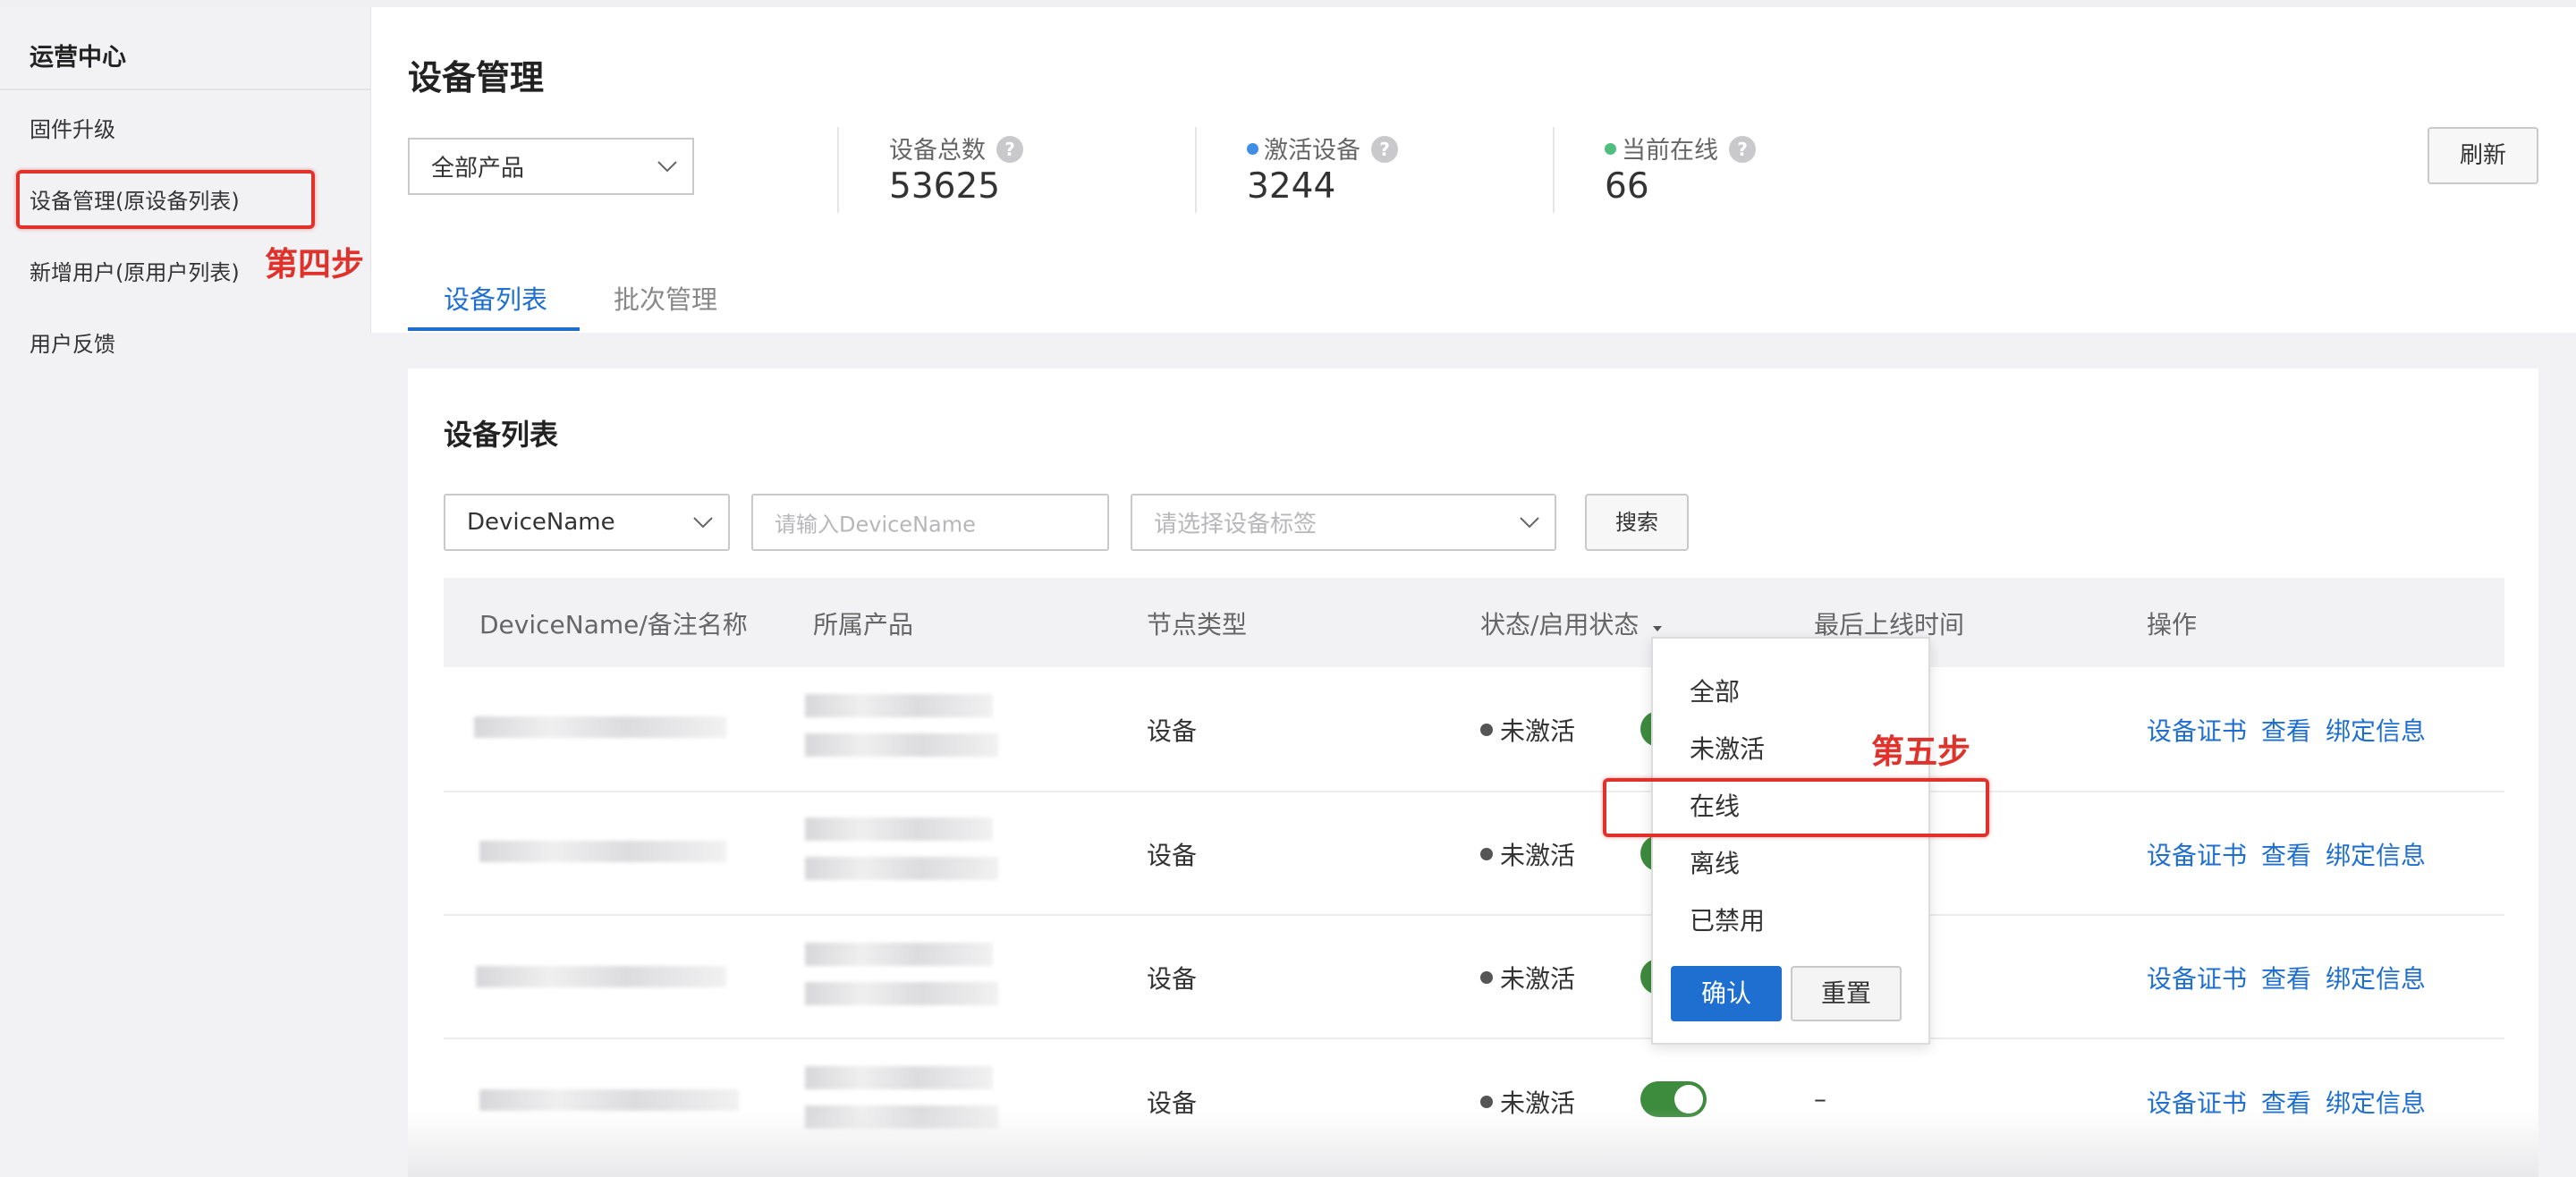 This screenshot has width=2576, height=1177. Describe the element at coordinates (1473, 1143) in the screenshot. I see `bottom-fade` at that location.